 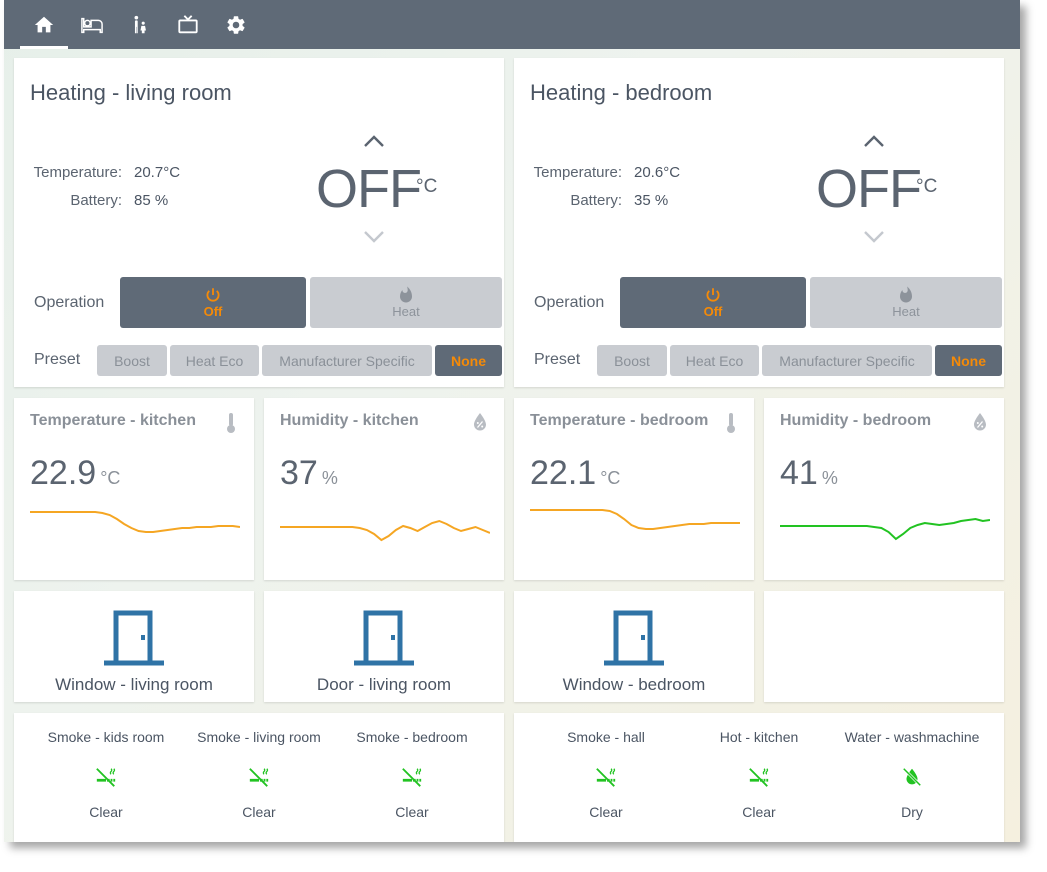 I want to click on tab-tv, so click(x=188, y=24).